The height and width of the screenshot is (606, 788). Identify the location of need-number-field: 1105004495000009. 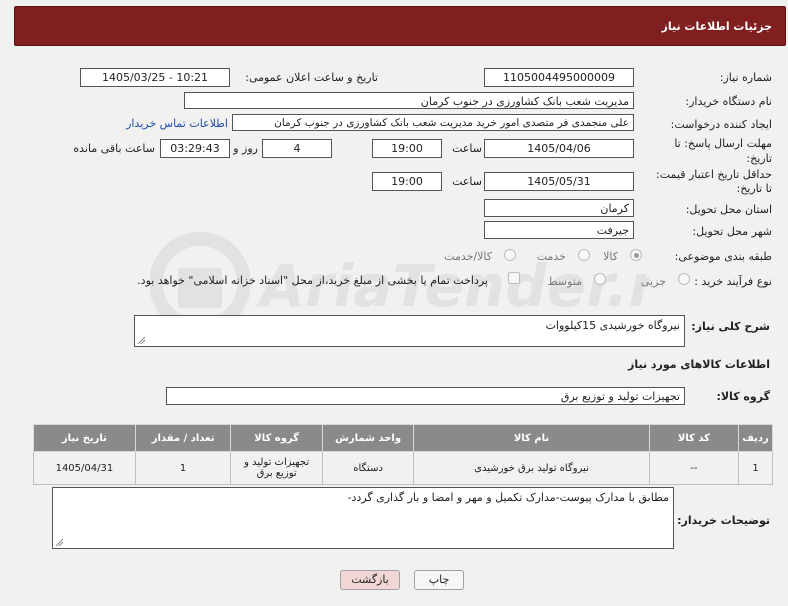
(559, 77).